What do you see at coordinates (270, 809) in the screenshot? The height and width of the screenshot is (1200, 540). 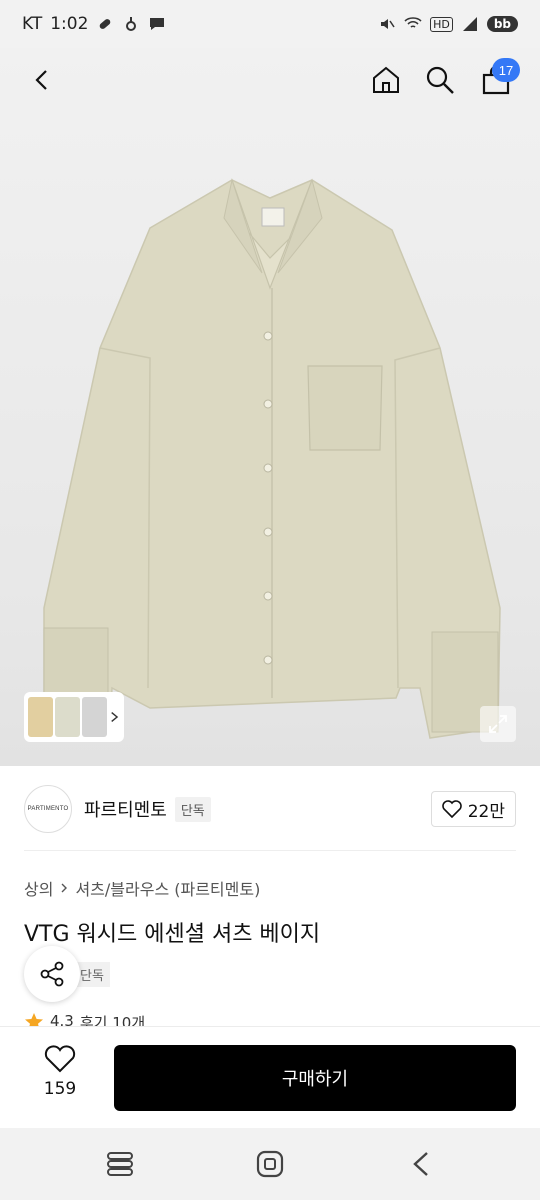 I see `brand-row: PARTIMENTO 파르티멘토 단독 22만` at bounding box center [270, 809].